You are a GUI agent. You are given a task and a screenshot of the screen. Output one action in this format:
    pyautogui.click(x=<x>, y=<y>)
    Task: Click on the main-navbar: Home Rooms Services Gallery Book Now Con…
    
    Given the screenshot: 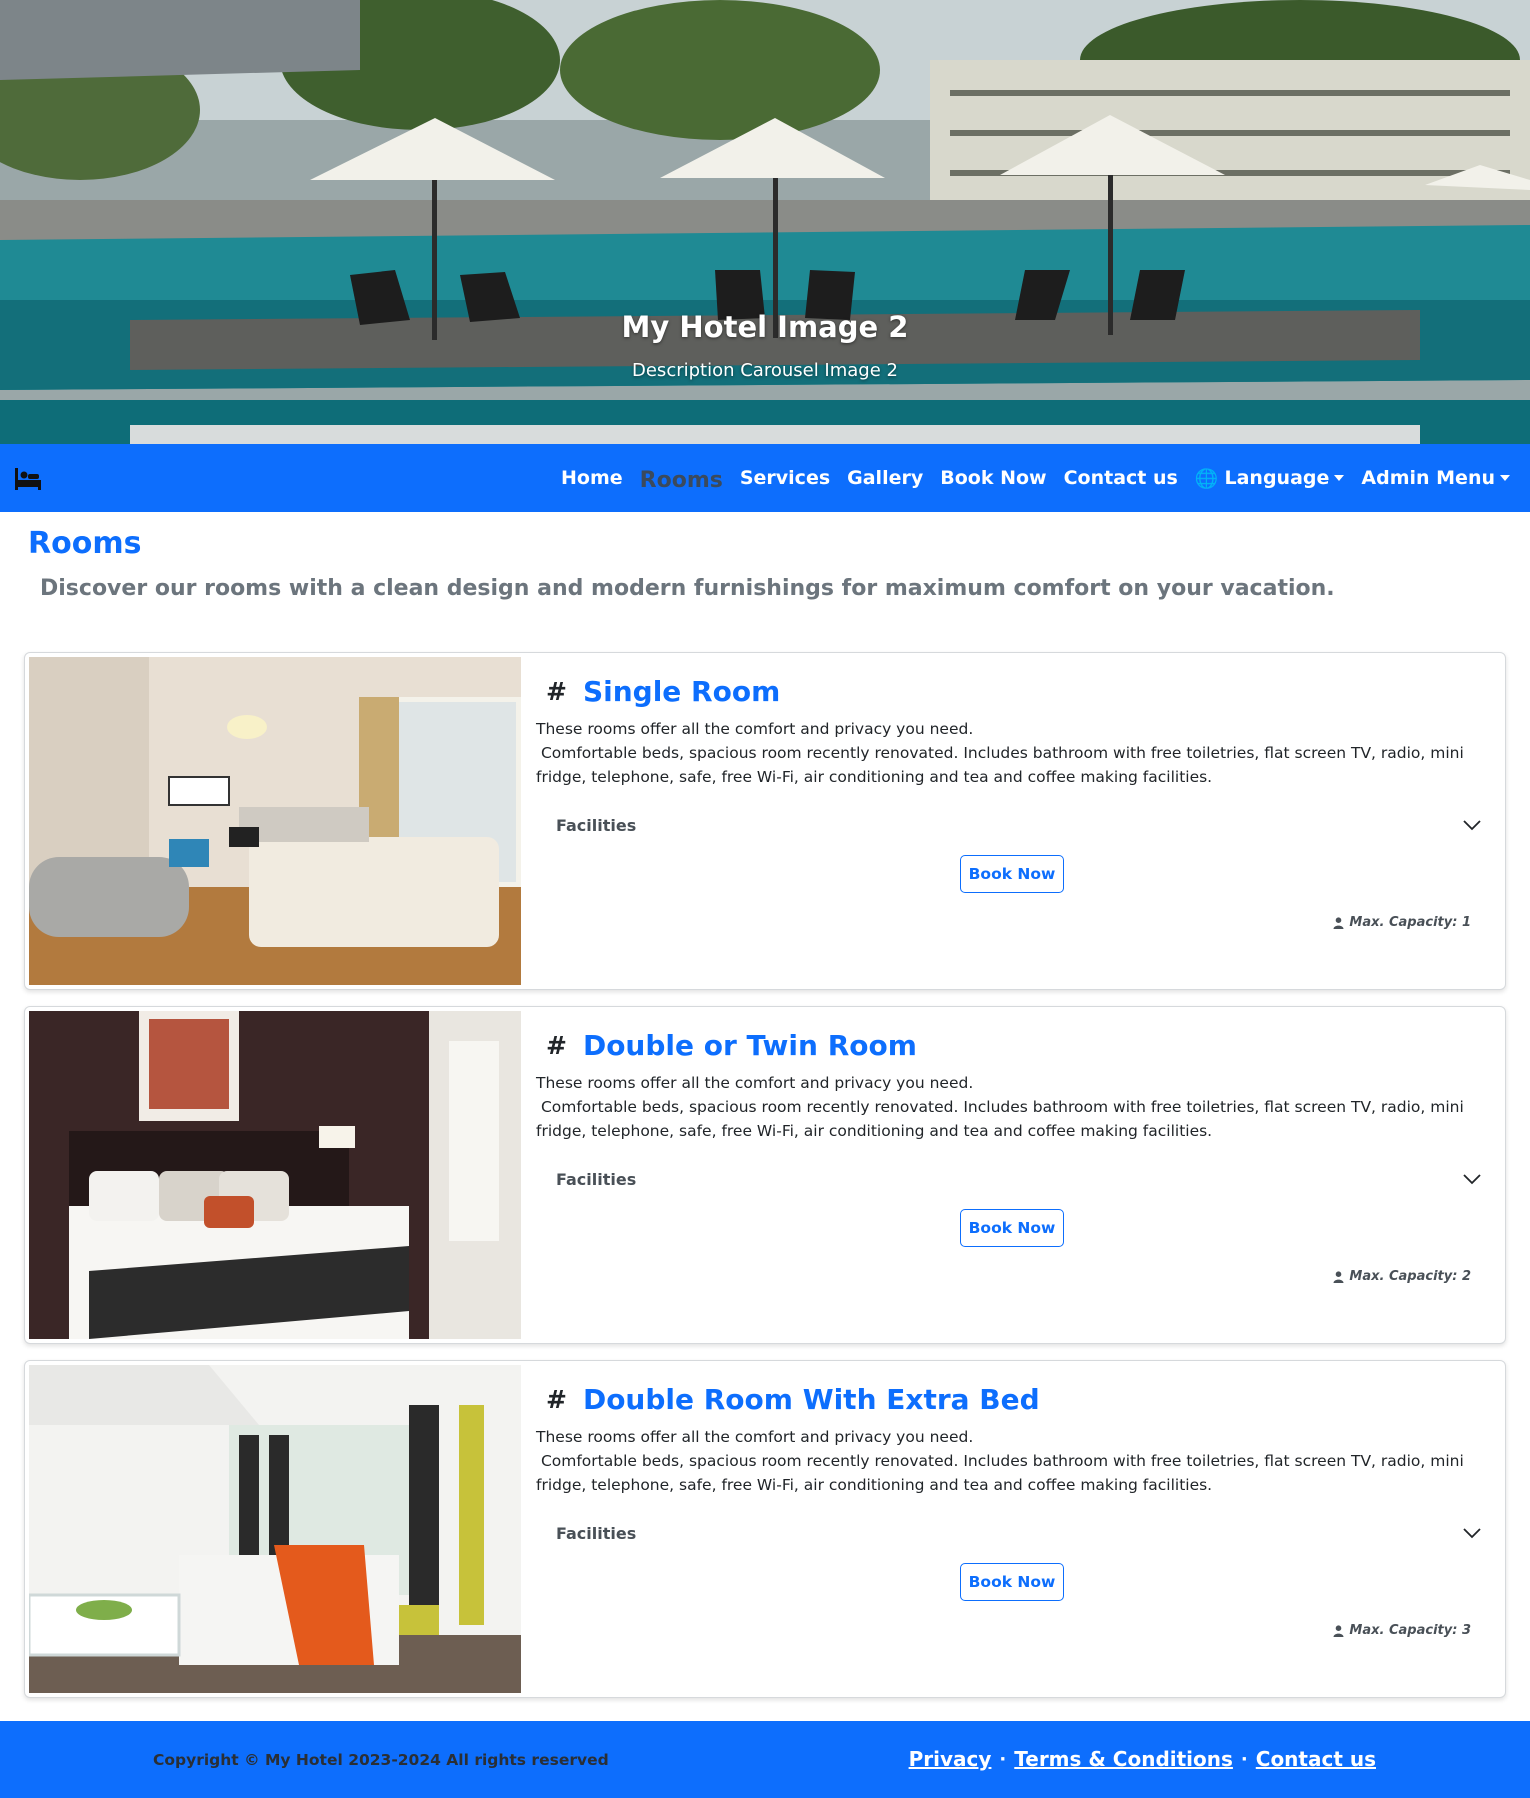 What is the action you would take?
    pyautogui.click(x=765, y=478)
    